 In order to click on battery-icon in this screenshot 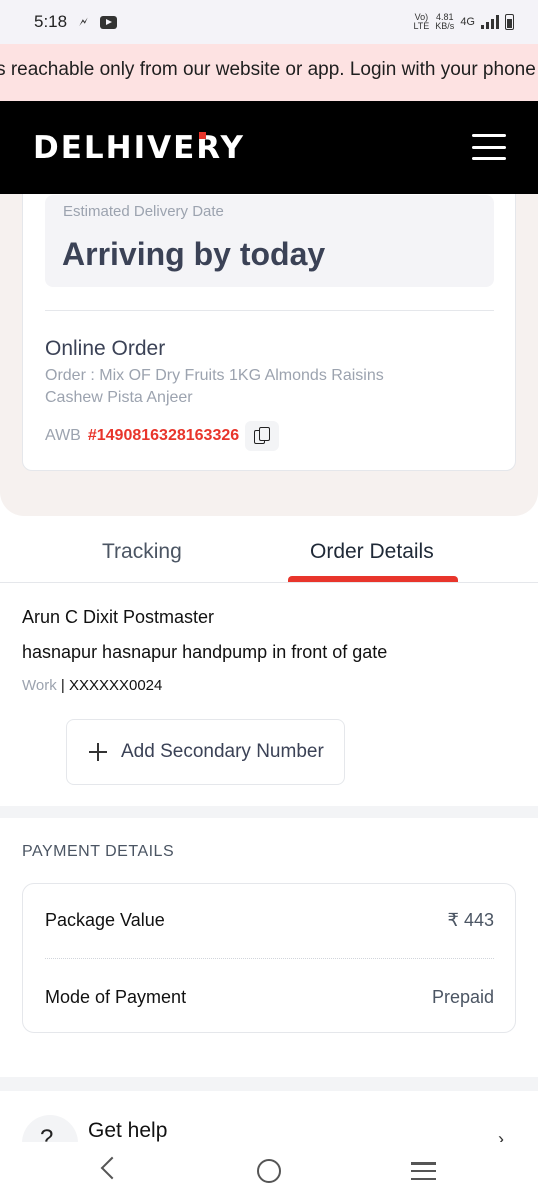, I will do `click(509, 22)`.